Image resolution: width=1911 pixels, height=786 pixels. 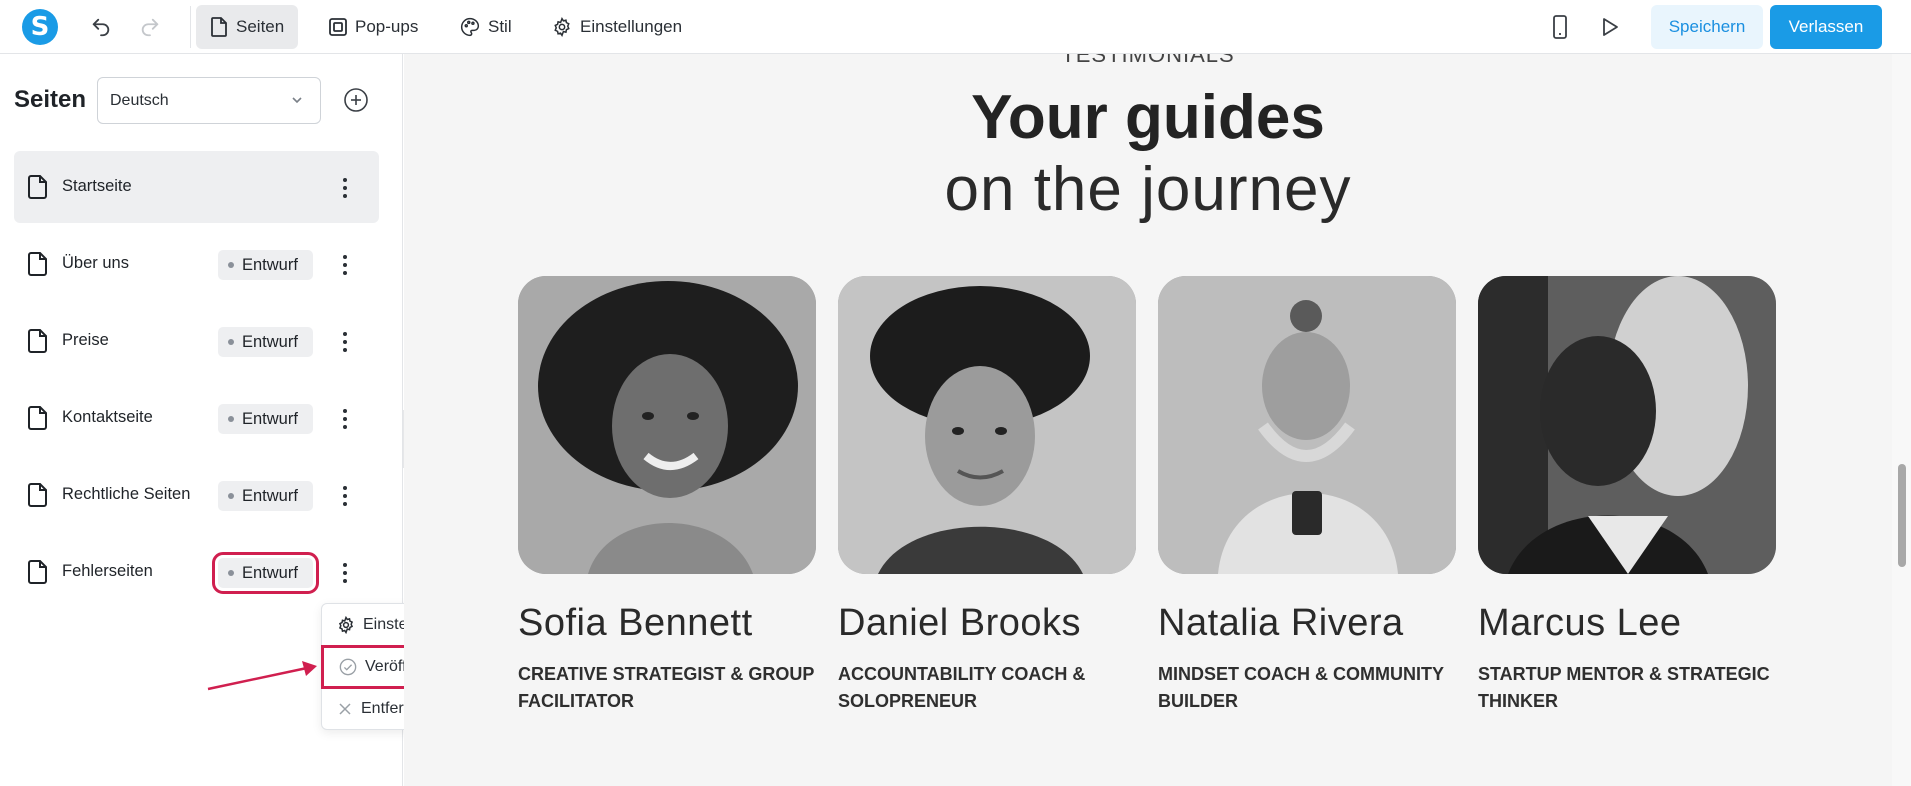 What do you see at coordinates (107, 571) in the screenshot?
I see `page-name: Fehlerseiten` at bounding box center [107, 571].